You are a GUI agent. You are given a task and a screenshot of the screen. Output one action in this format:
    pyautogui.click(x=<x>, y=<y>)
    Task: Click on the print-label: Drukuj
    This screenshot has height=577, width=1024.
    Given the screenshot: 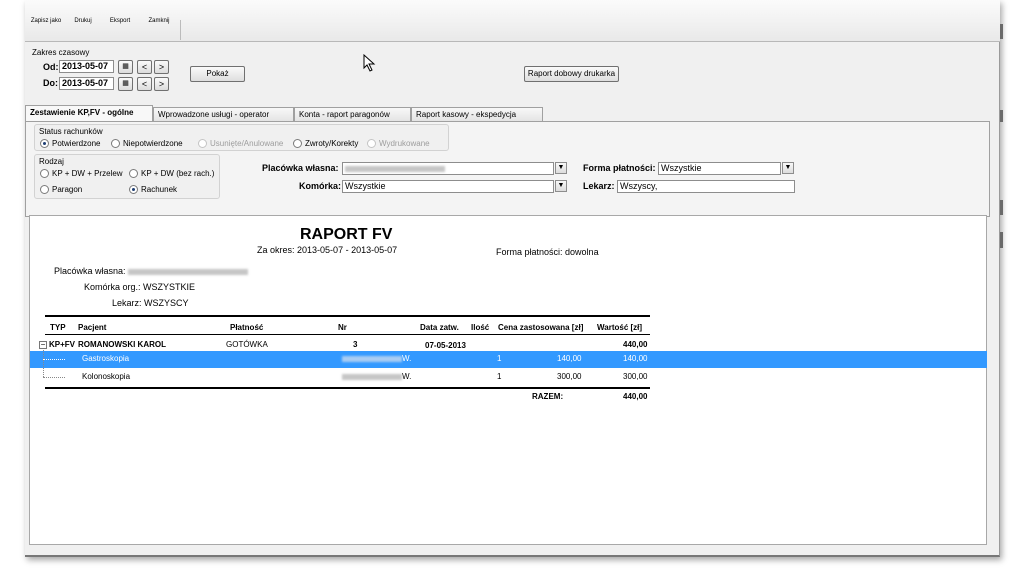 What is the action you would take?
    pyautogui.click(x=83, y=21)
    